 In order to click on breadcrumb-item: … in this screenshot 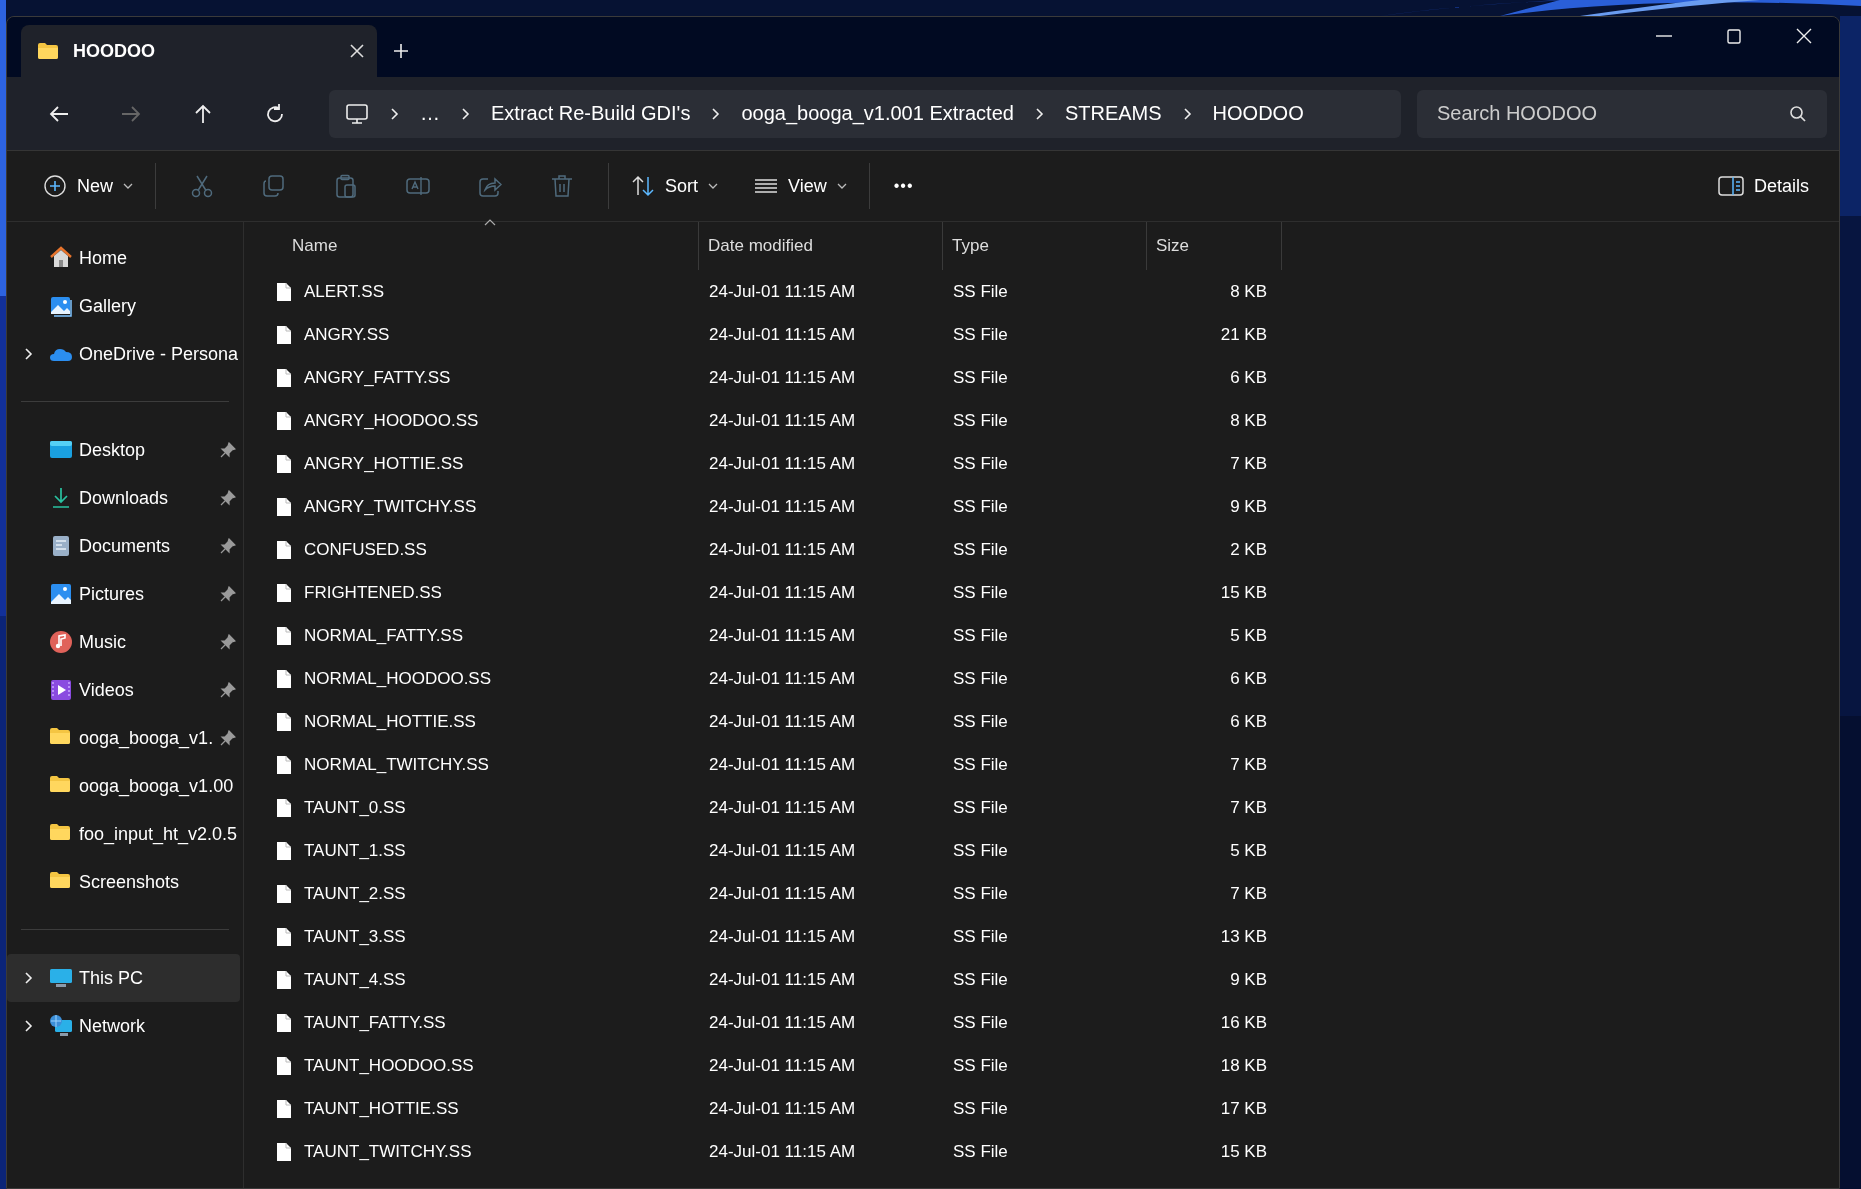, I will do `click(430, 113)`.